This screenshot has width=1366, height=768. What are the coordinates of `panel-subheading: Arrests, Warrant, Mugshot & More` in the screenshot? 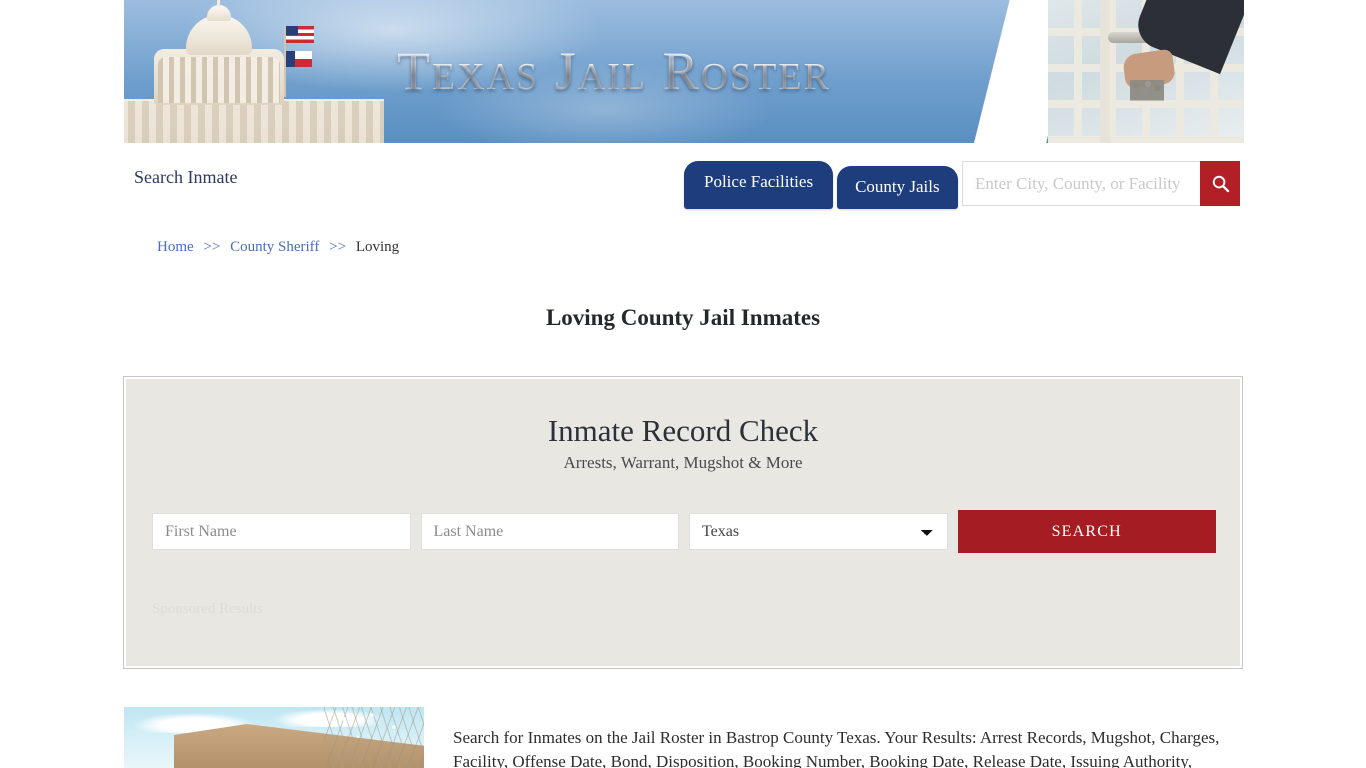 It's located at (683, 462).